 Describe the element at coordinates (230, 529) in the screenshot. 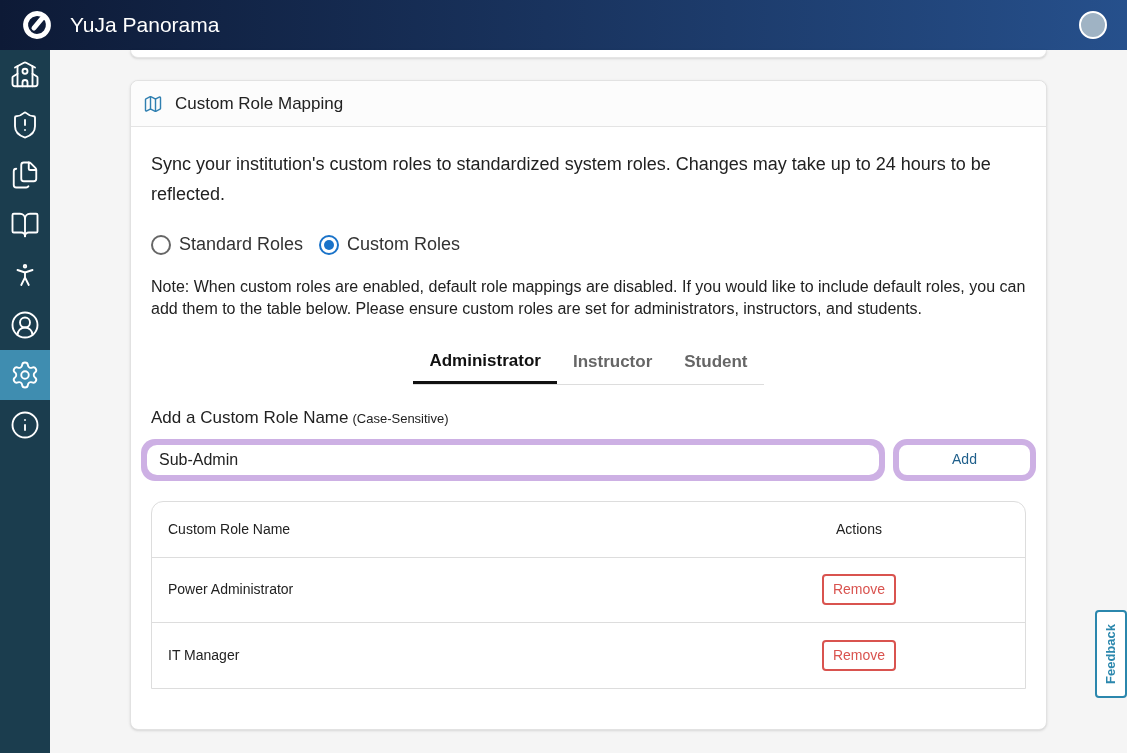

I see `column-header: Custom Role Name` at that location.